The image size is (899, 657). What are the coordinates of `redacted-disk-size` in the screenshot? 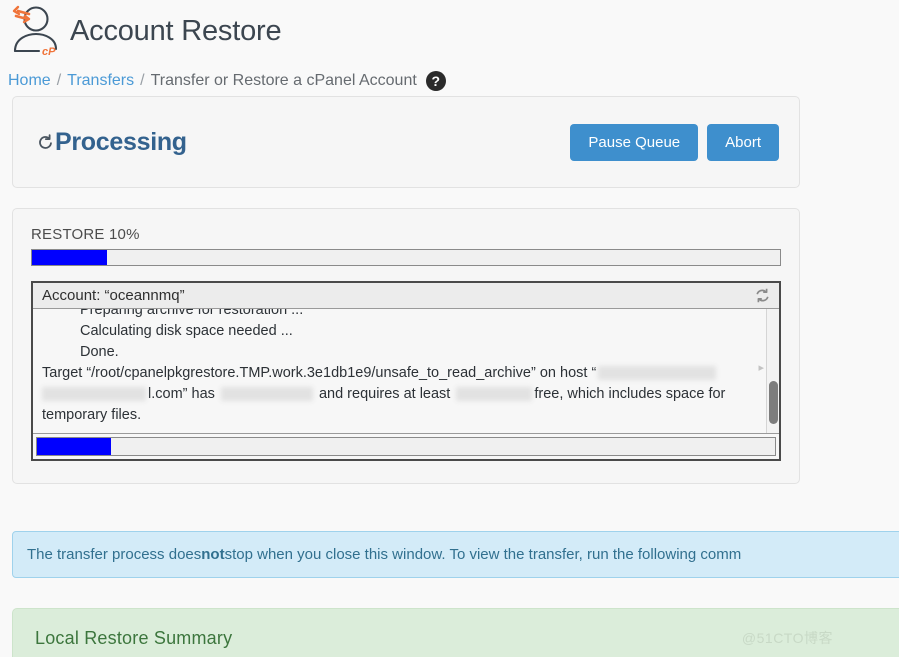 It's located at (266, 394).